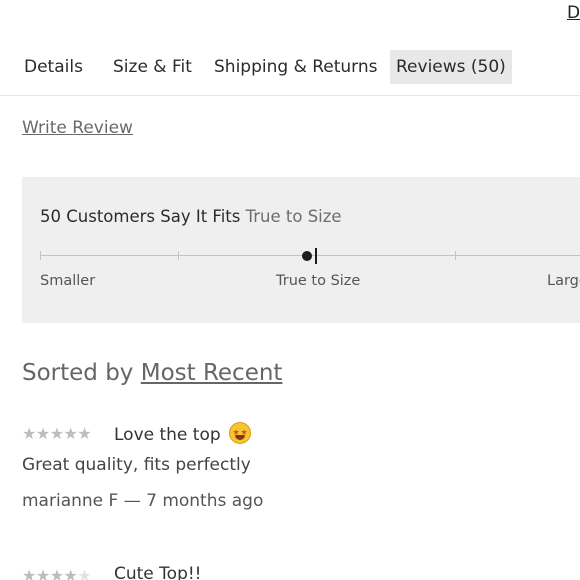  I want to click on fit-heading-text: 50 Customers Say It Fits, so click(140, 216).